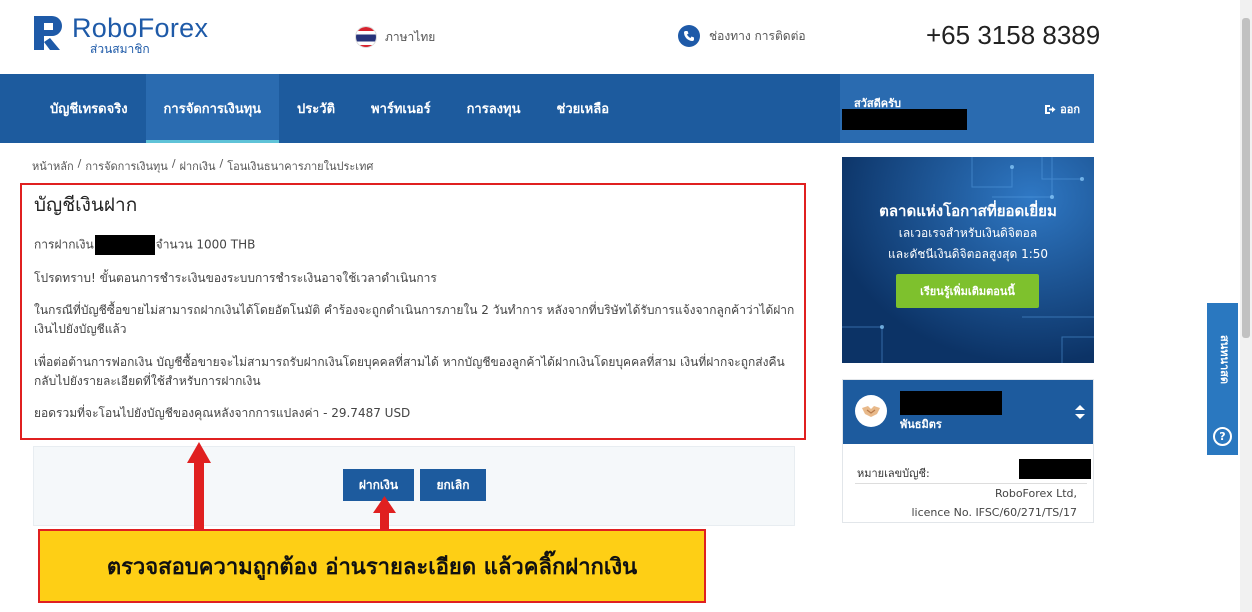 This screenshot has height=612, width=1252. Describe the element at coordinates (1035, 493) in the screenshot. I see `company-name: RoboForex Ltd,` at that location.